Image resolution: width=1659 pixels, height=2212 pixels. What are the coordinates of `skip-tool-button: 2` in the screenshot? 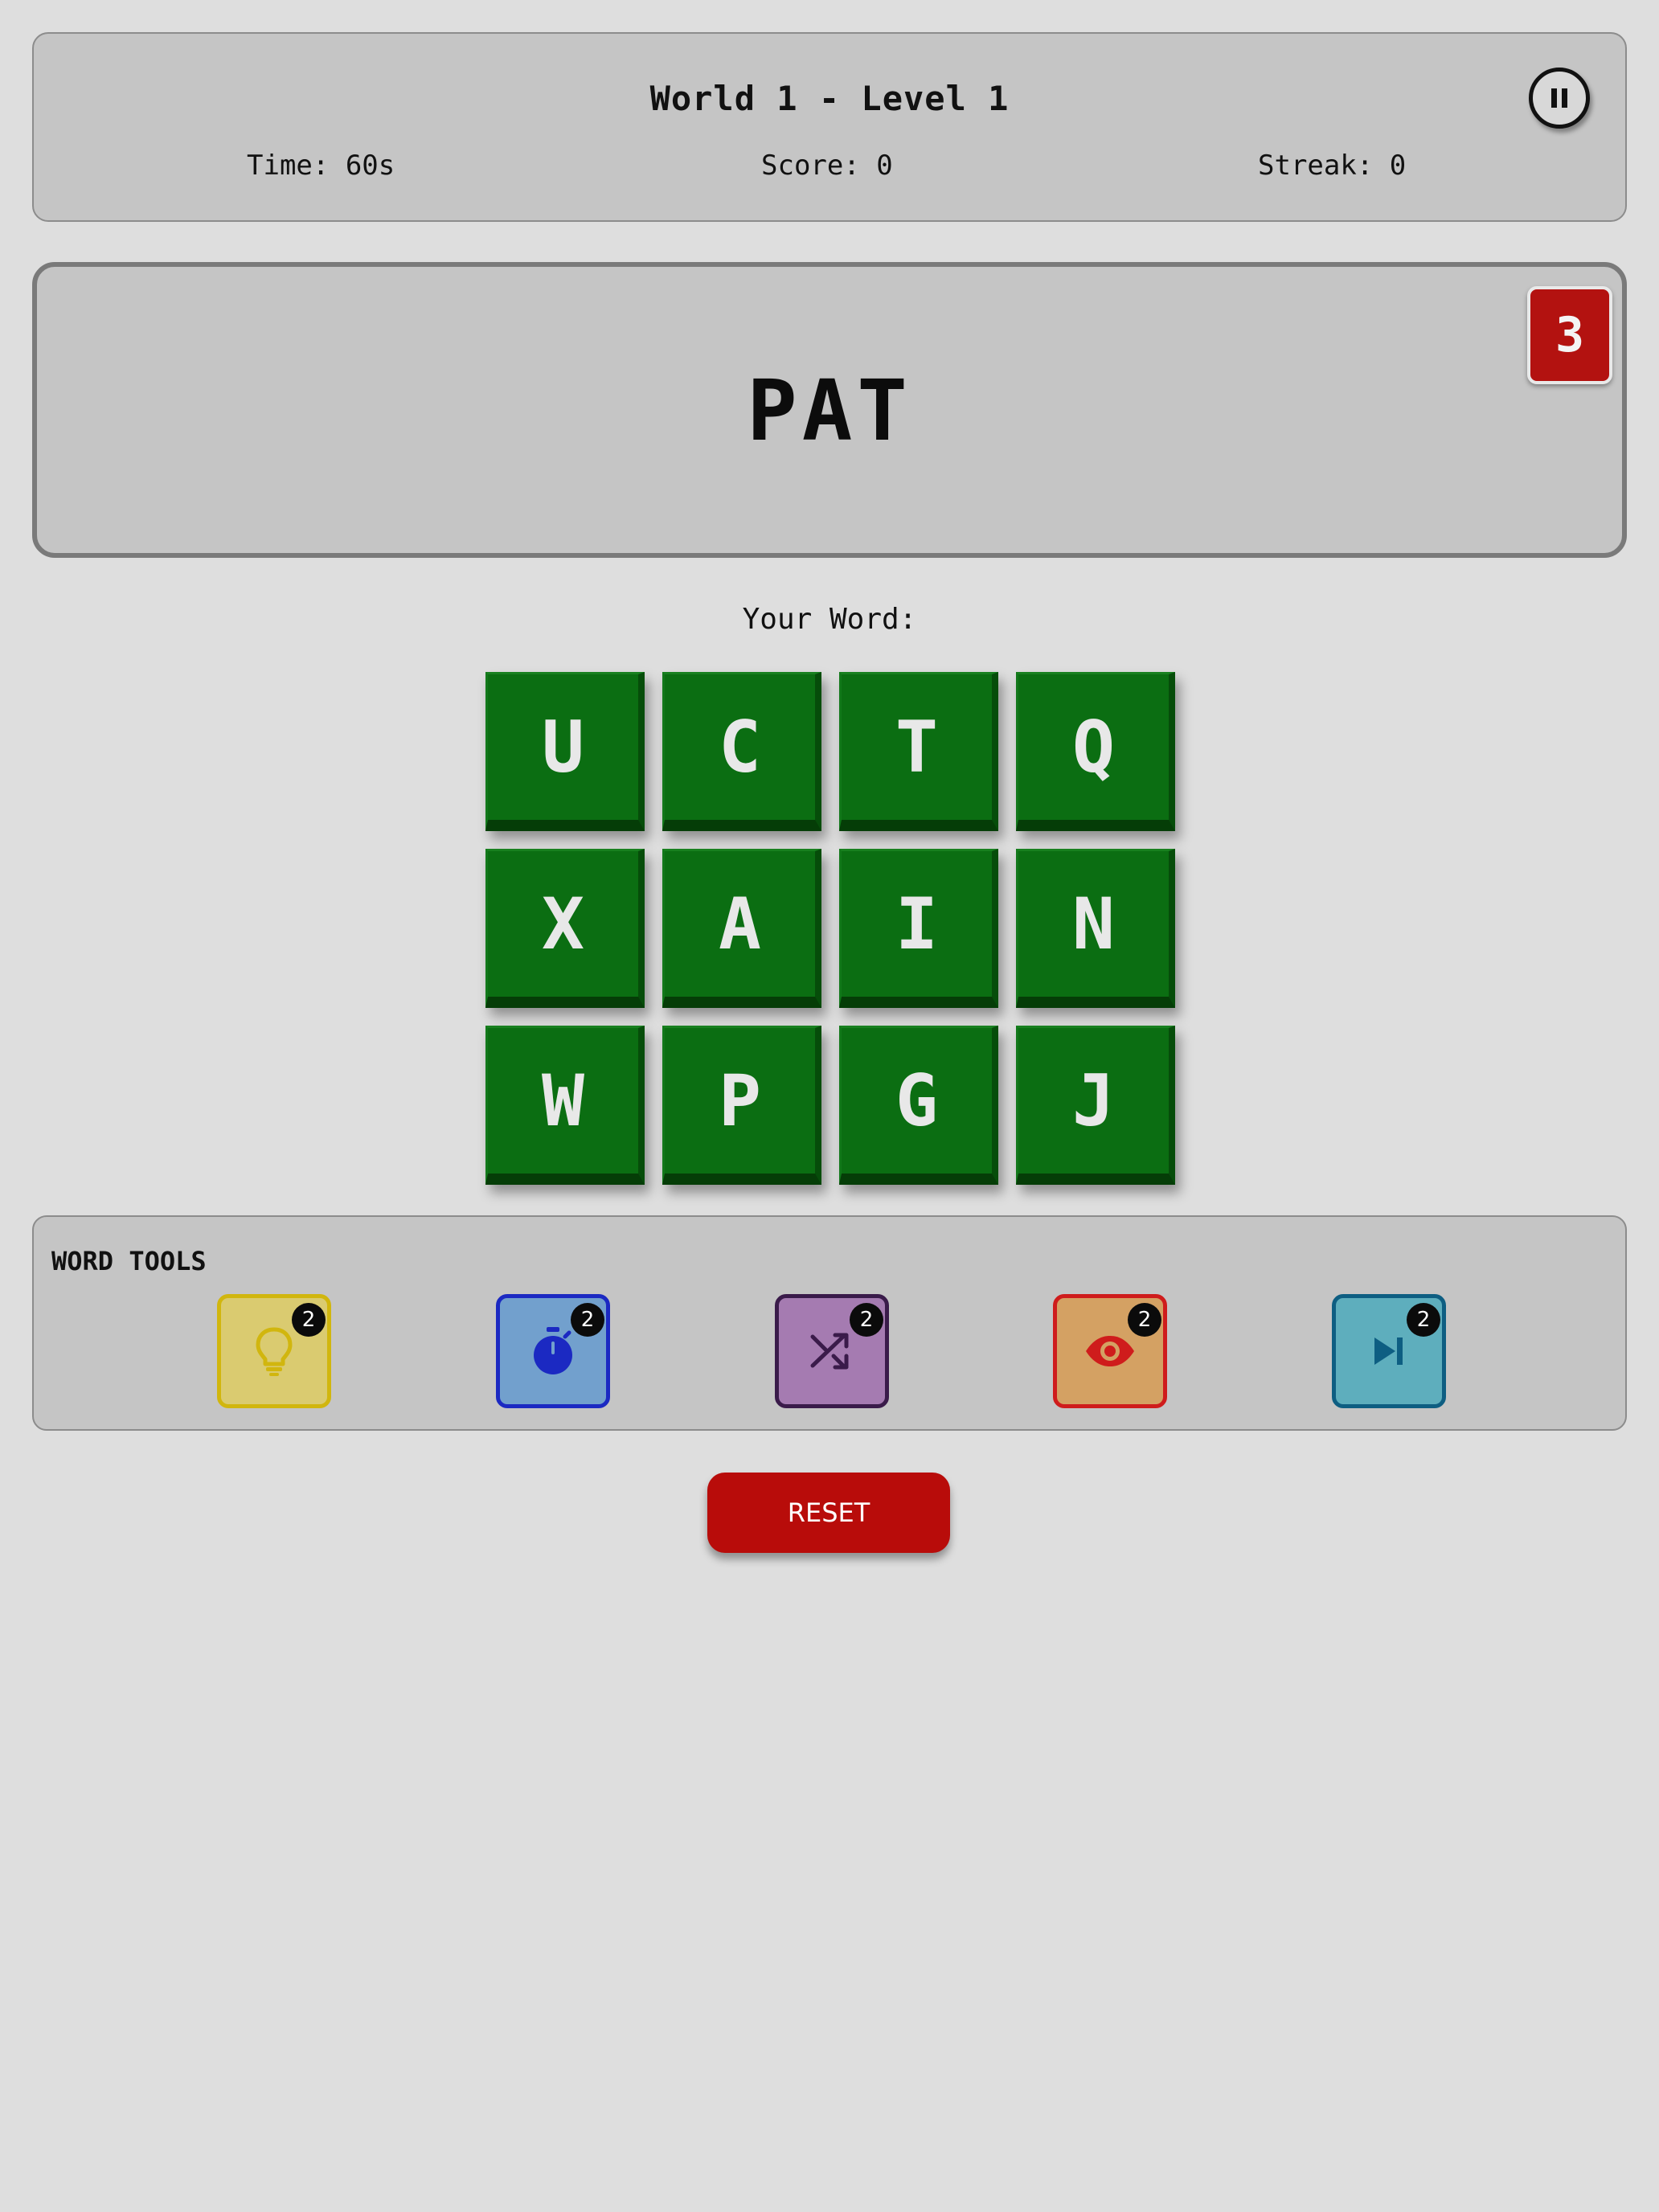 It's located at (1389, 1351).